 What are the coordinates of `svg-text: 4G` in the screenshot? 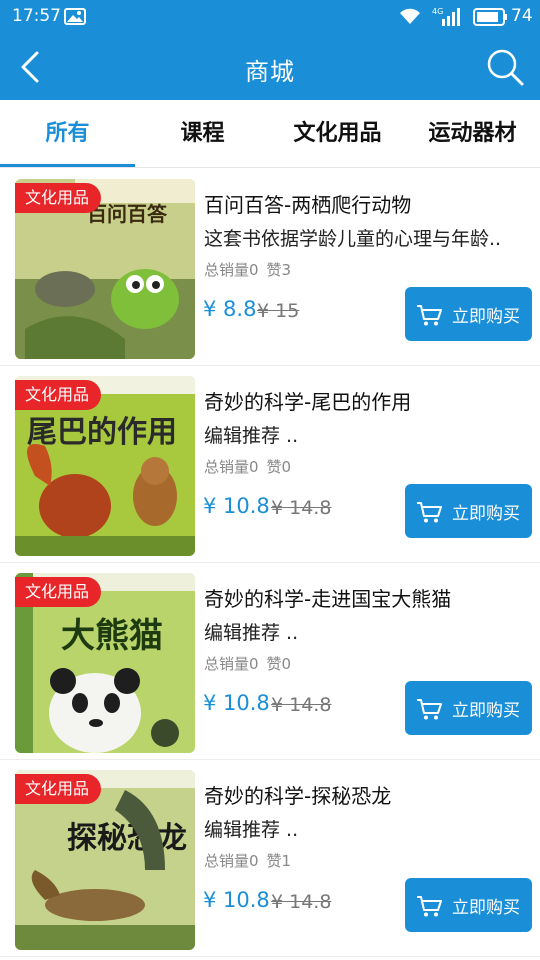 It's located at (437, 11).